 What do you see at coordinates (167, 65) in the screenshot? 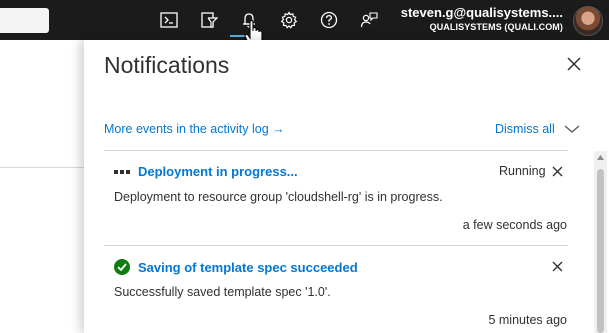
I see `panel-title: Notifications` at bounding box center [167, 65].